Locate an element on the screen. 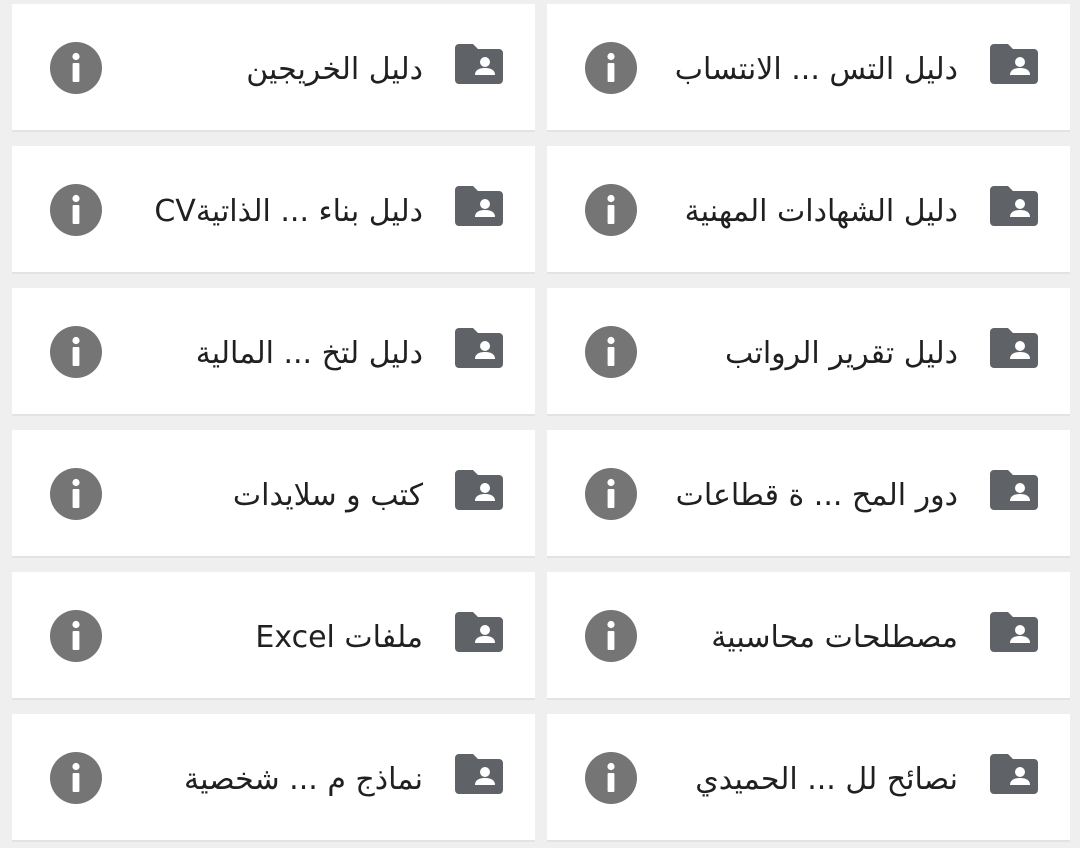  folder-card-9: مصطلحات محاسبية is located at coordinates (808, 636).